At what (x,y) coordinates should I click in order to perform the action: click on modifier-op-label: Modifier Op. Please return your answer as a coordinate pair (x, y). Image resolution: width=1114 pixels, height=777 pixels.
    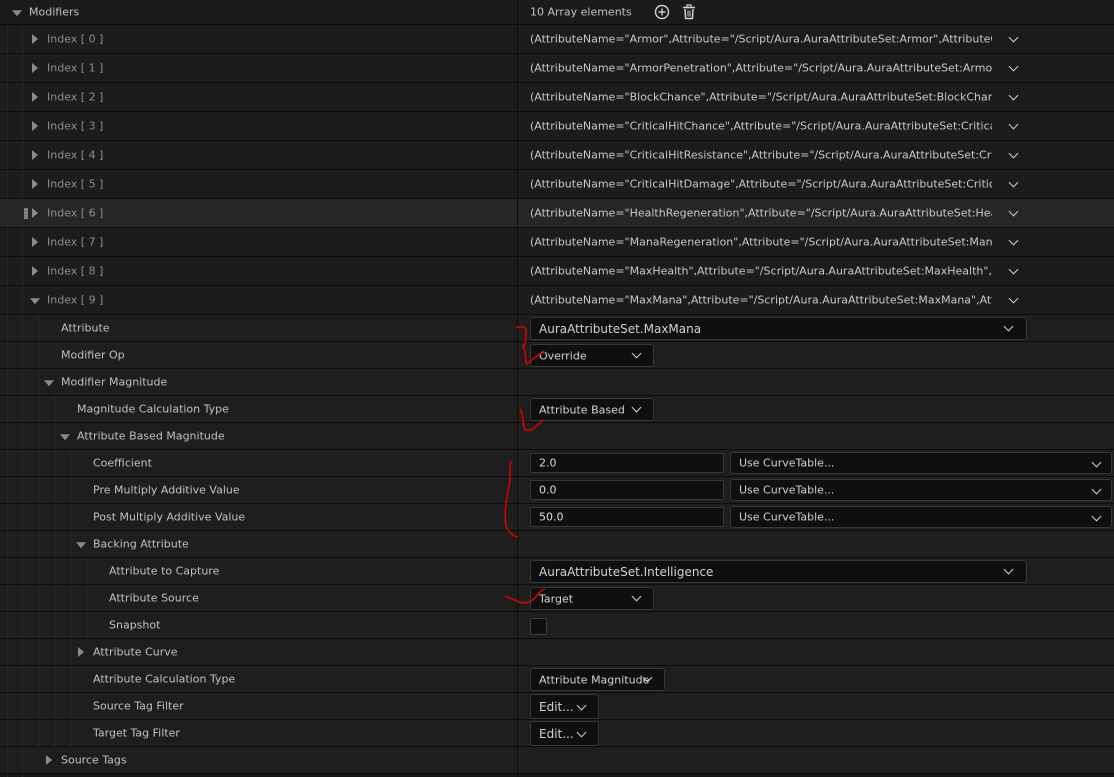
    Looking at the image, I should click on (93, 355).